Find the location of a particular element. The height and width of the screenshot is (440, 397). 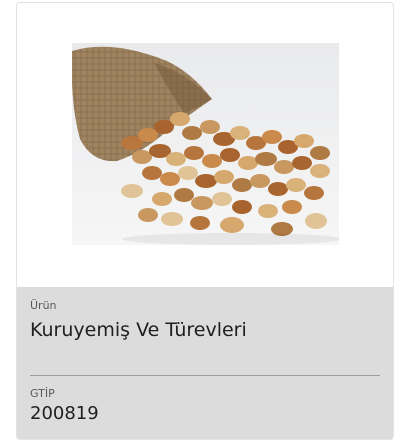

gtip-label: GTİP is located at coordinates (42, 393).